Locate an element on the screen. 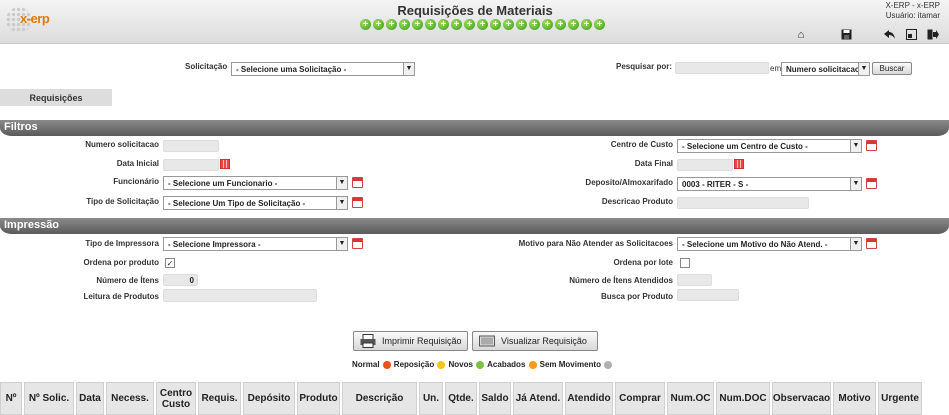  solicitacao-select: - Selecione uma Solicitação - ▼ is located at coordinates (323, 69).